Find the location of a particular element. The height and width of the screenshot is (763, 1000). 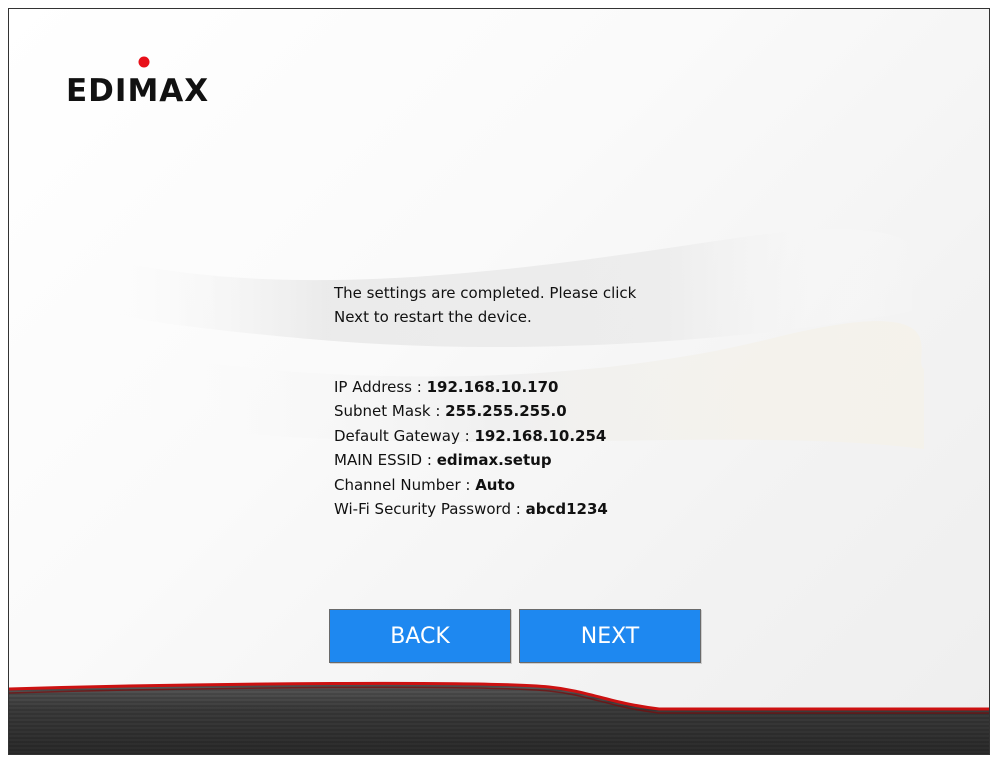

wifi-password-label: Wi-Fi Security Password : is located at coordinates (430, 509).